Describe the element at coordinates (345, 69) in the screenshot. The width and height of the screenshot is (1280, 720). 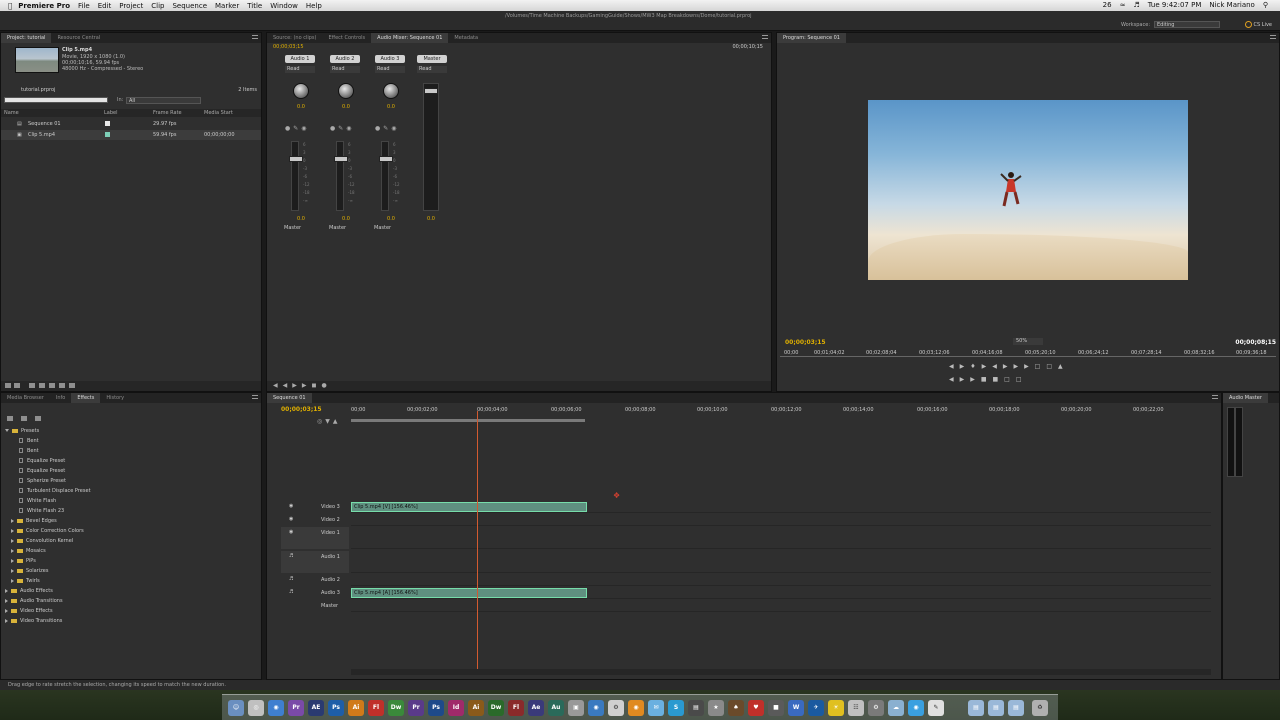
I see `automation-select-2: Read` at that location.